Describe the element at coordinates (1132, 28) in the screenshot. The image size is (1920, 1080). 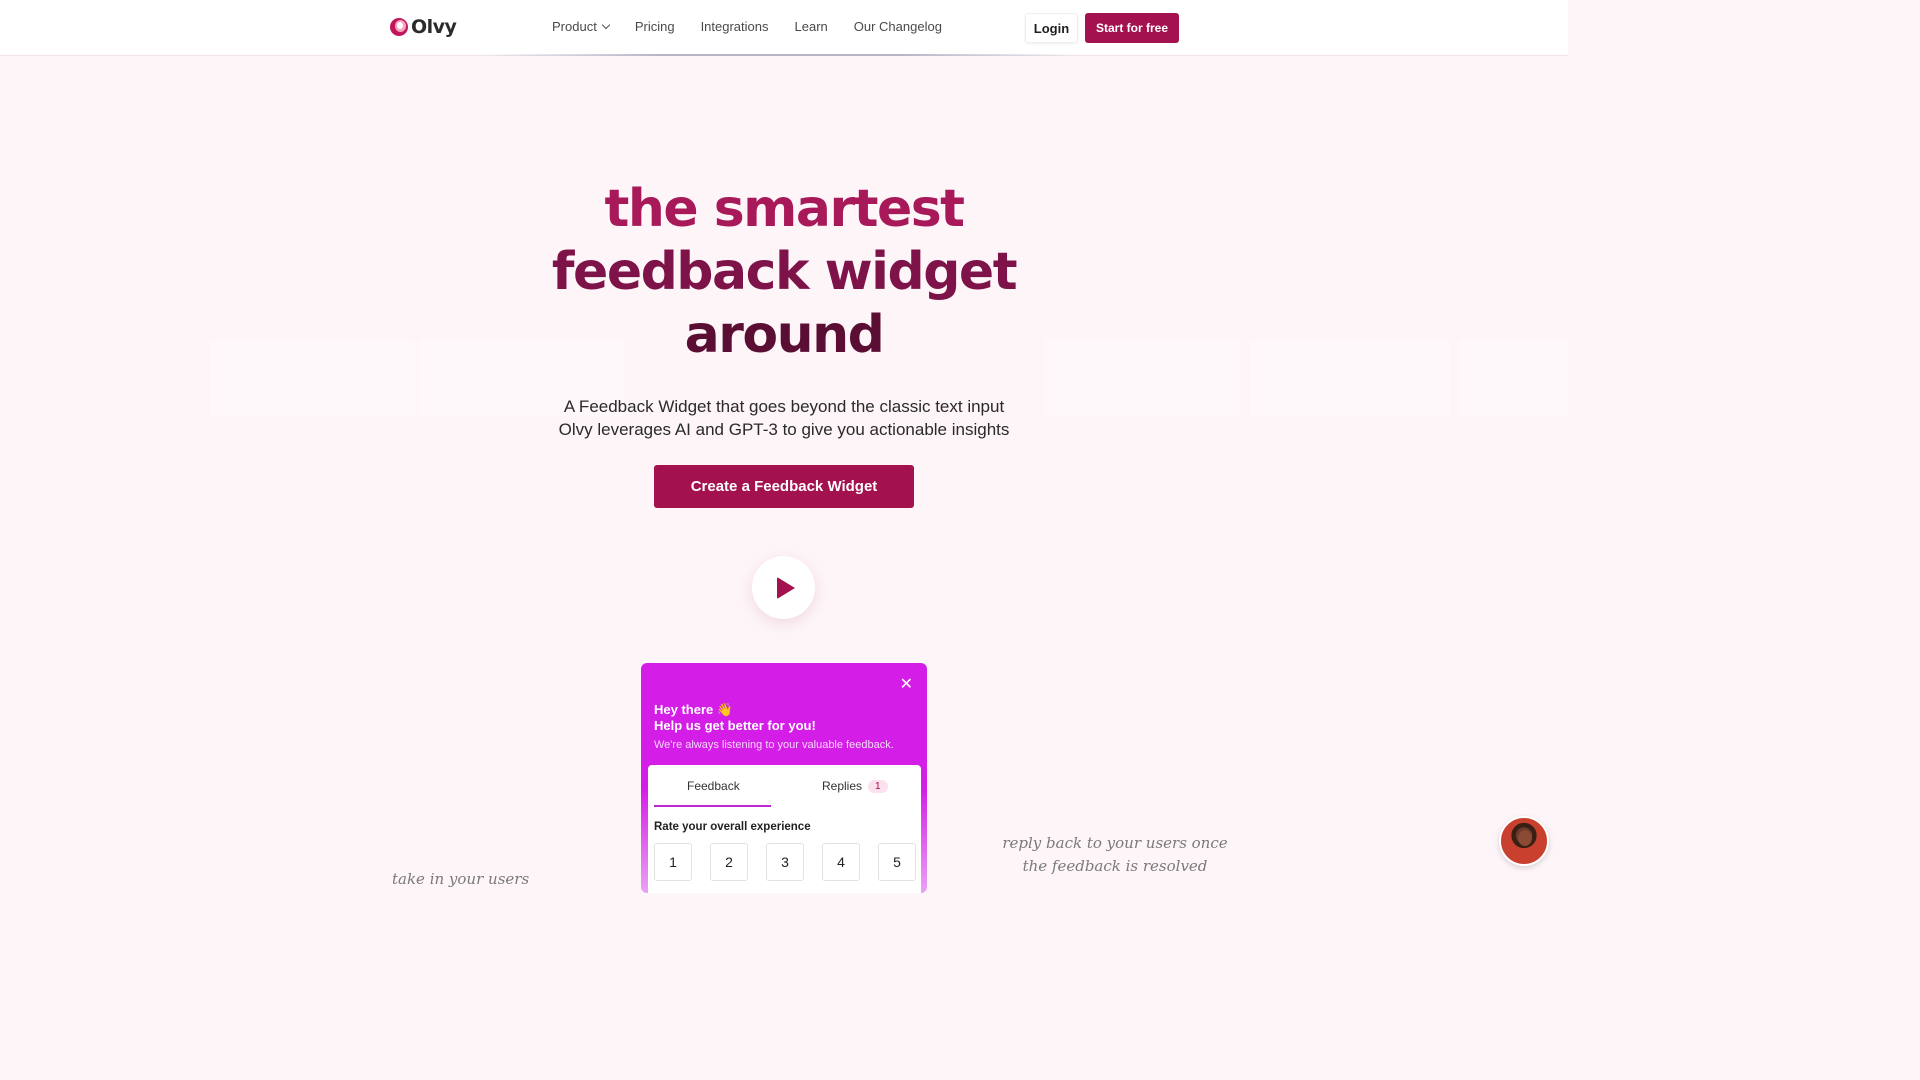
I see `start-for-free-button: Start for free` at that location.